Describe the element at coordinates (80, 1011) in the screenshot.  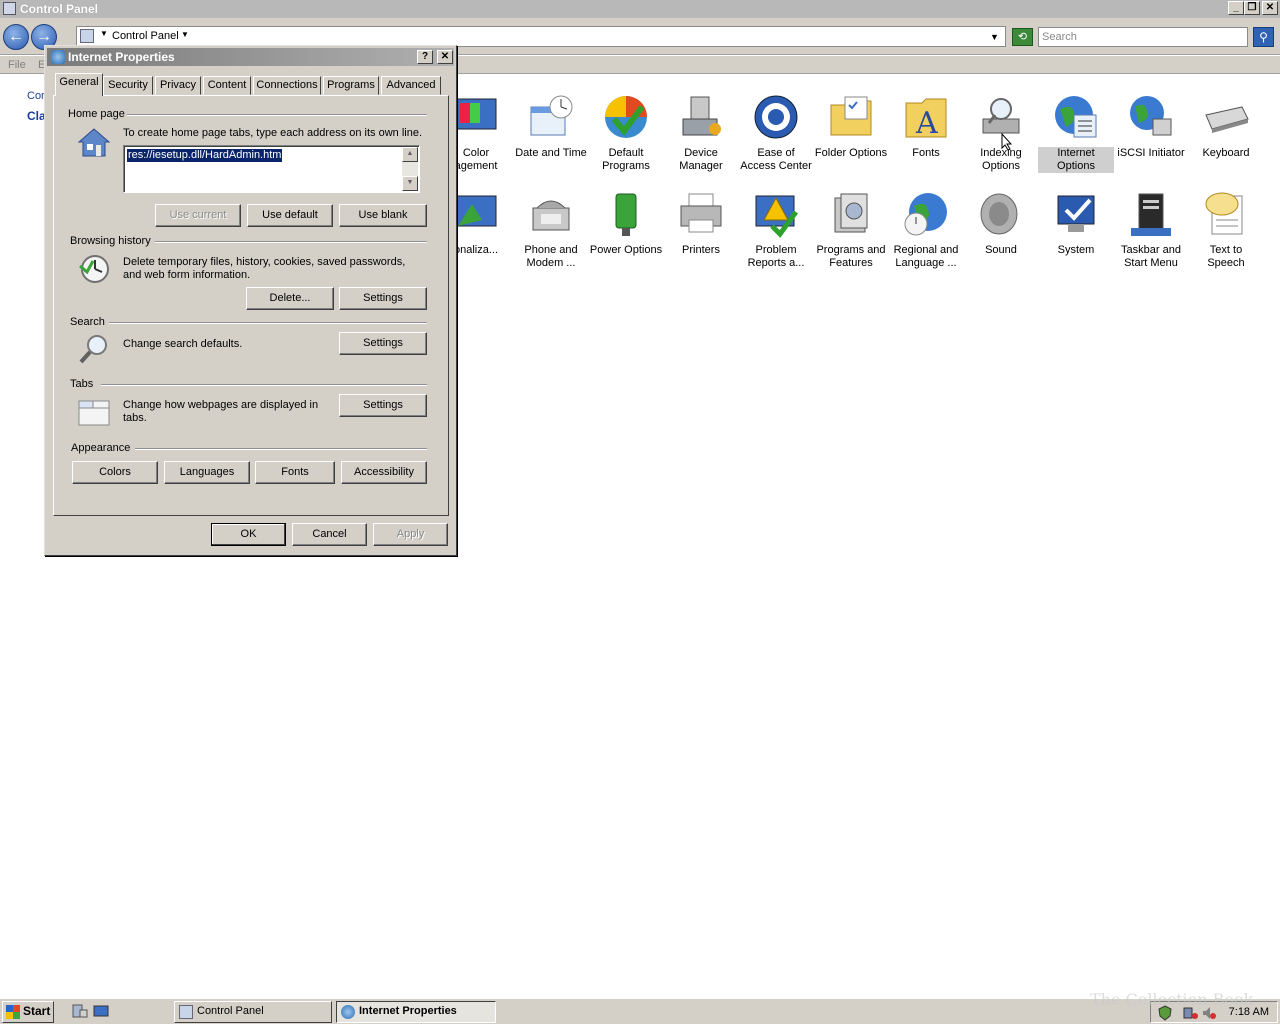
I see `server-manager-icon` at that location.